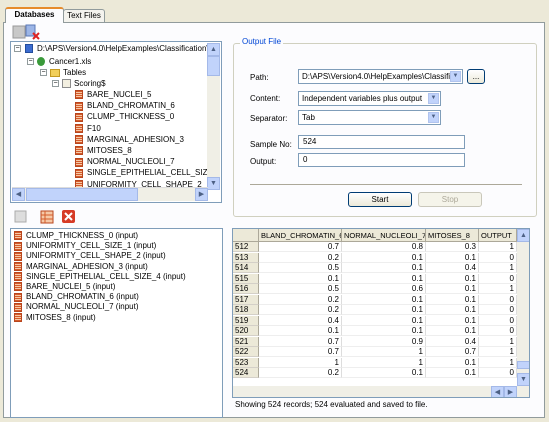  What do you see at coordinates (68, 72) in the screenshot?
I see `tree-tables: Tables` at bounding box center [68, 72].